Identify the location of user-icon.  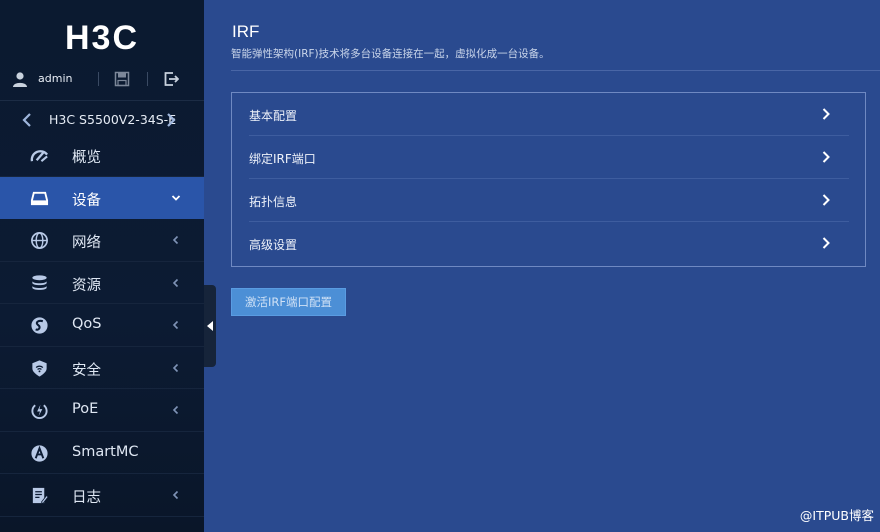
(20, 79).